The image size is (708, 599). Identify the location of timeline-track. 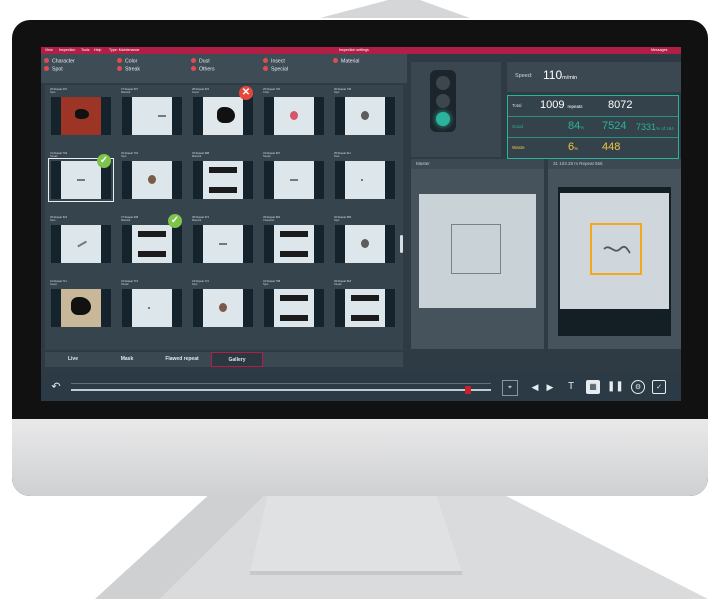
(281, 390).